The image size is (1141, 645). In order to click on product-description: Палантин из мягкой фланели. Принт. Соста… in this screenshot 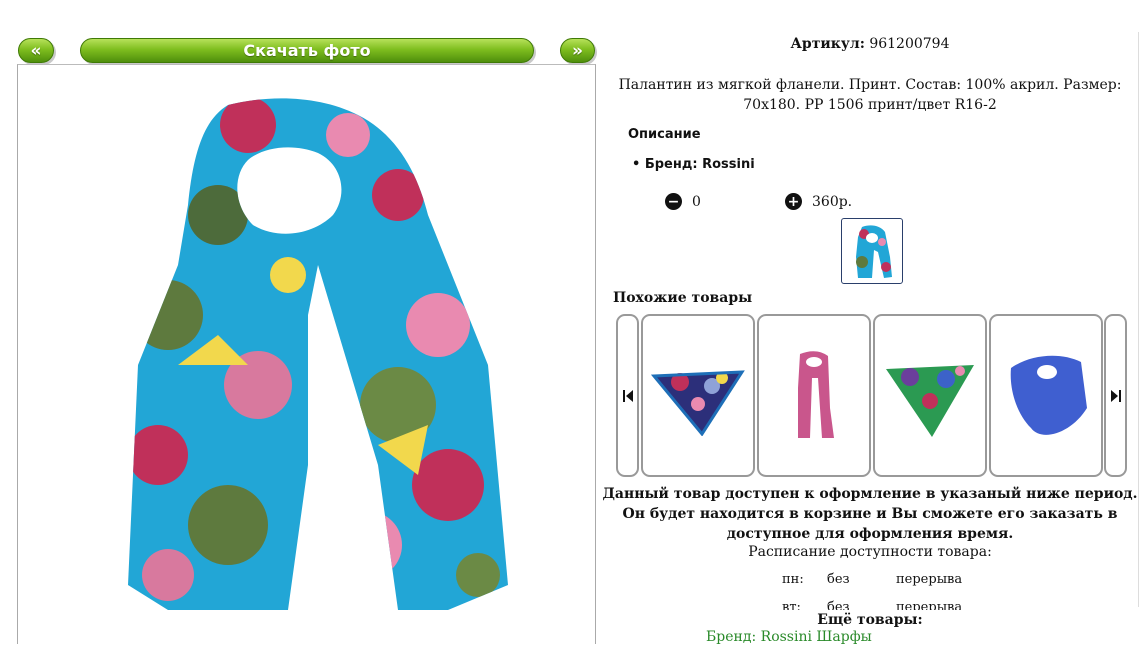, I will do `click(870, 95)`.